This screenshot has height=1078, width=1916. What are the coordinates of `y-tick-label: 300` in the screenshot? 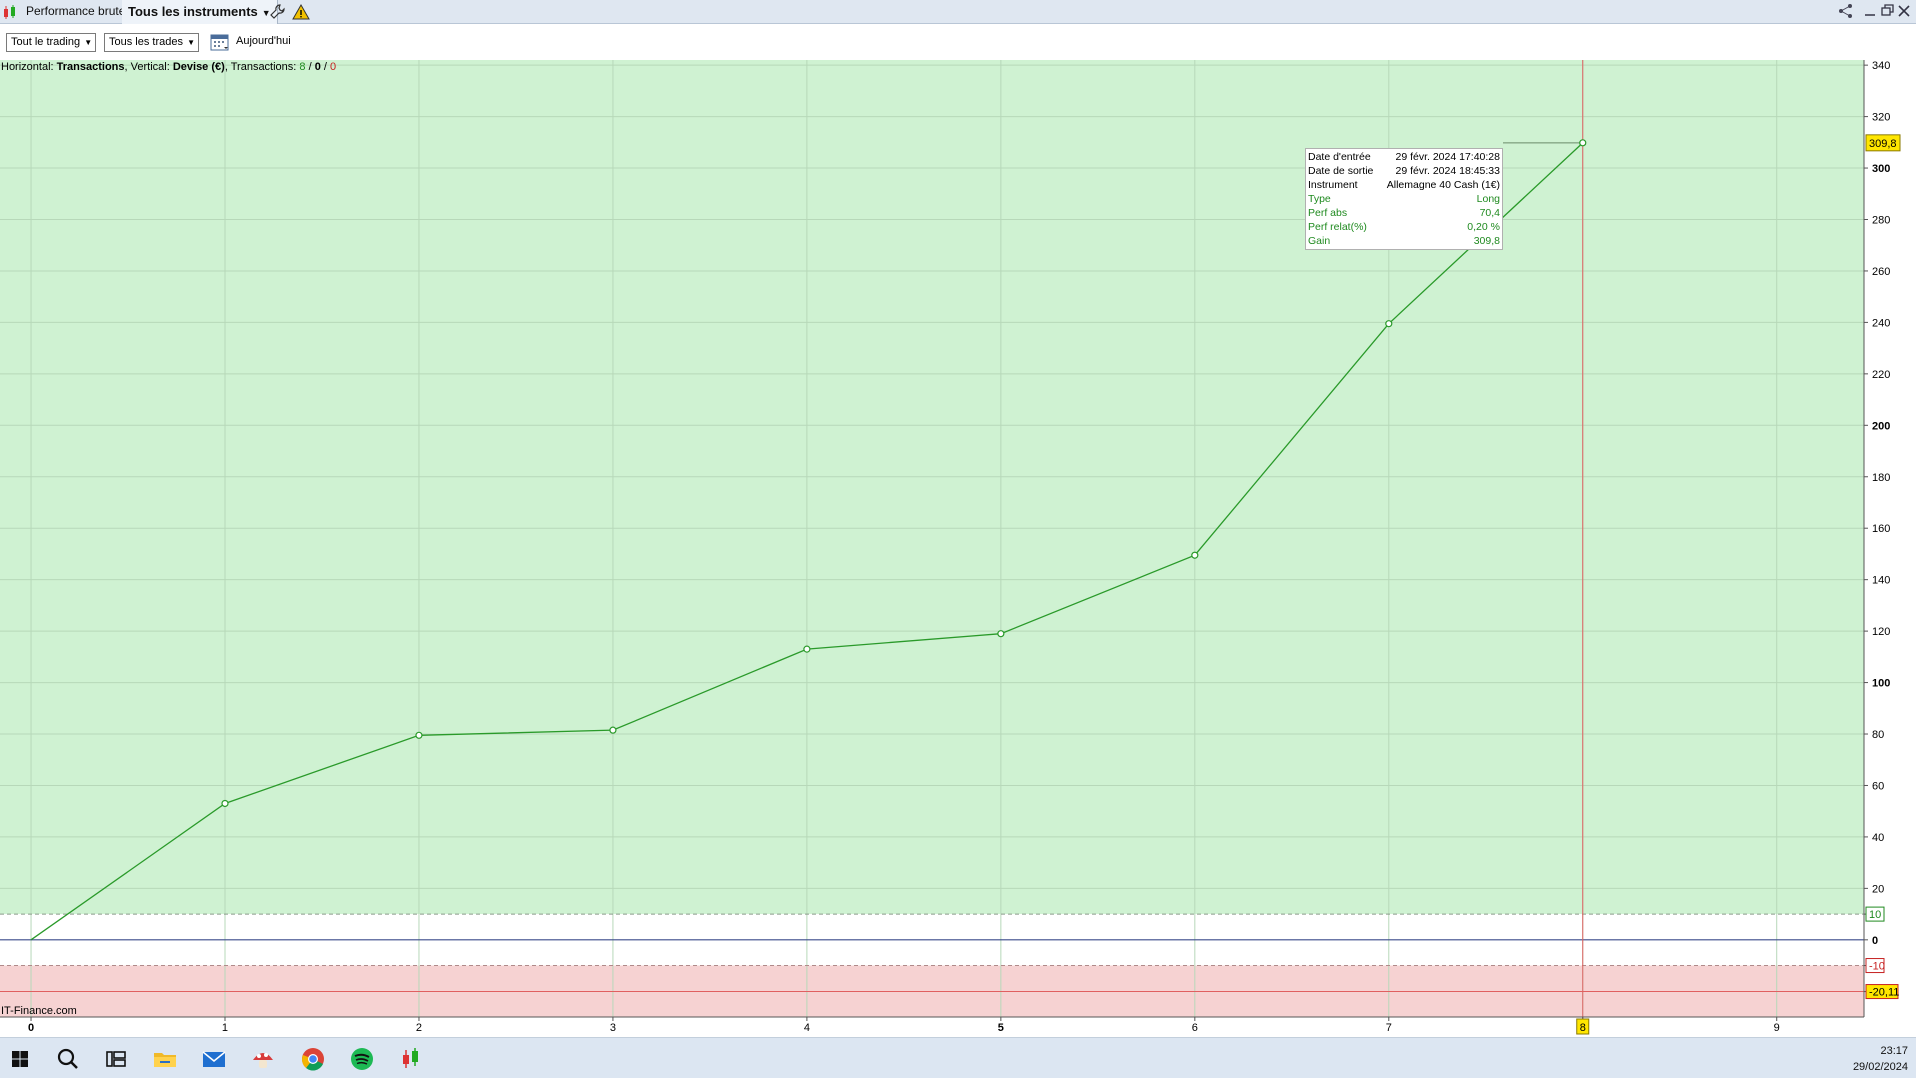 It's located at (1881, 169).